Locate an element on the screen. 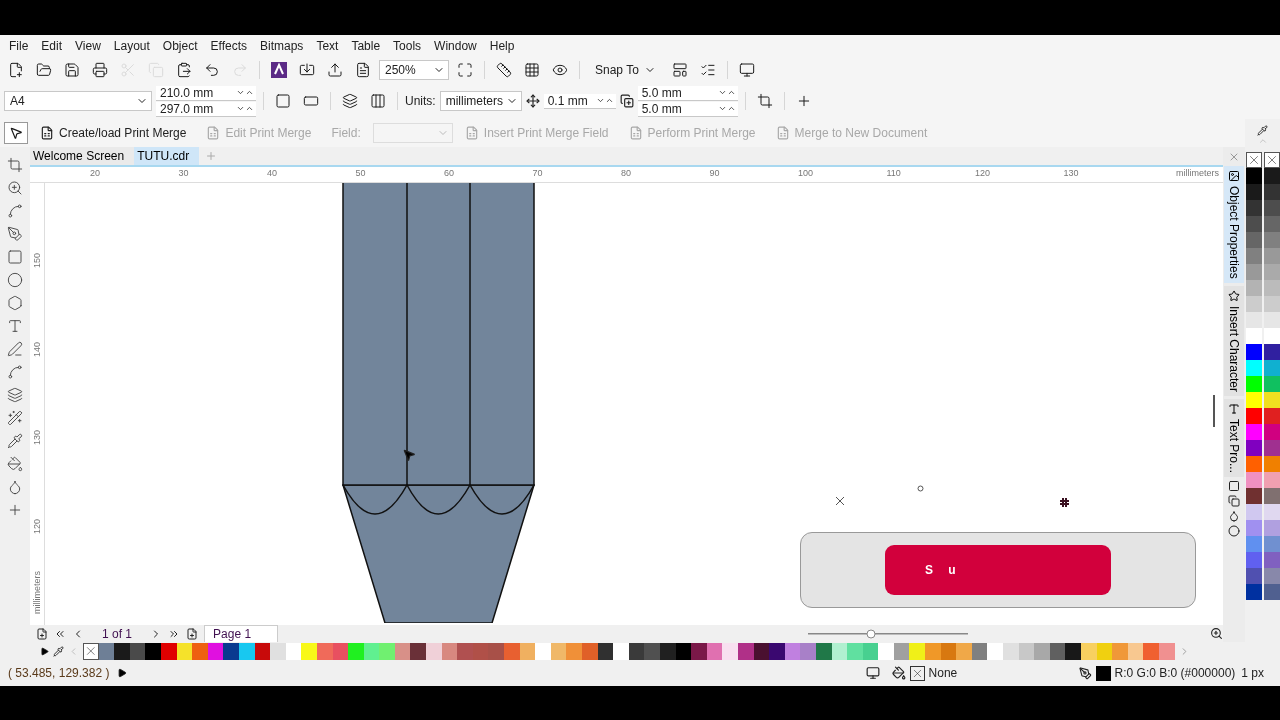 This screenshot has height=720, width=1280. menu-item: Table is located at coordinates (367, 46).